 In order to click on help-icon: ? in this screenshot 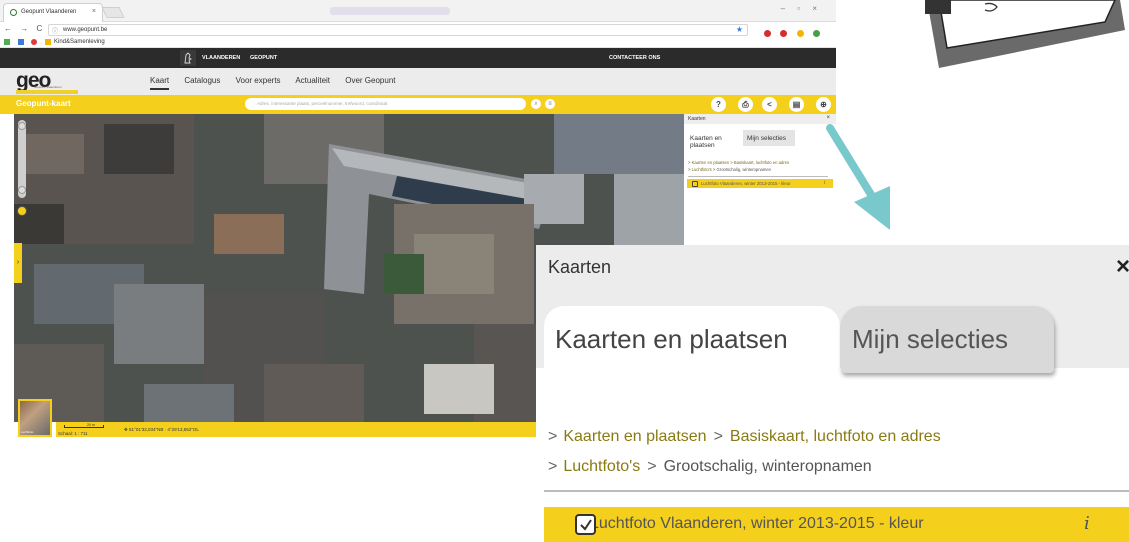, I will do `click(718, 104)`.